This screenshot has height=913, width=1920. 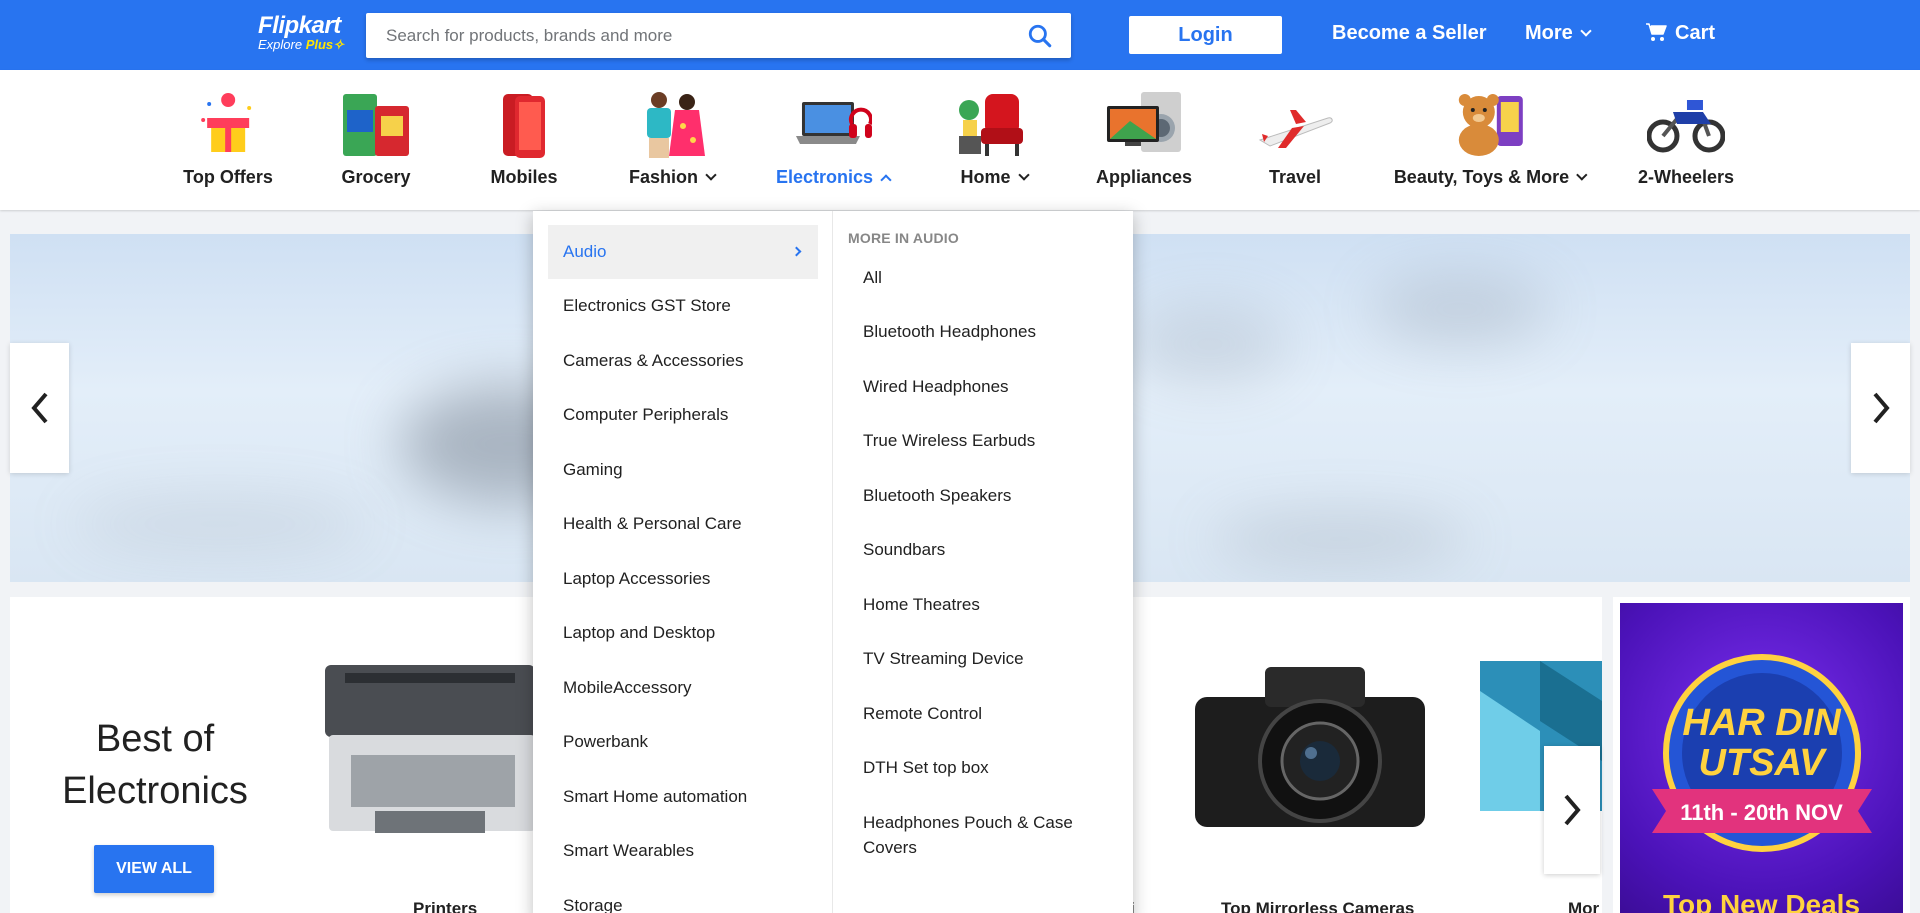 I want to click on banner-prev-button, so click(x=39, y=408).